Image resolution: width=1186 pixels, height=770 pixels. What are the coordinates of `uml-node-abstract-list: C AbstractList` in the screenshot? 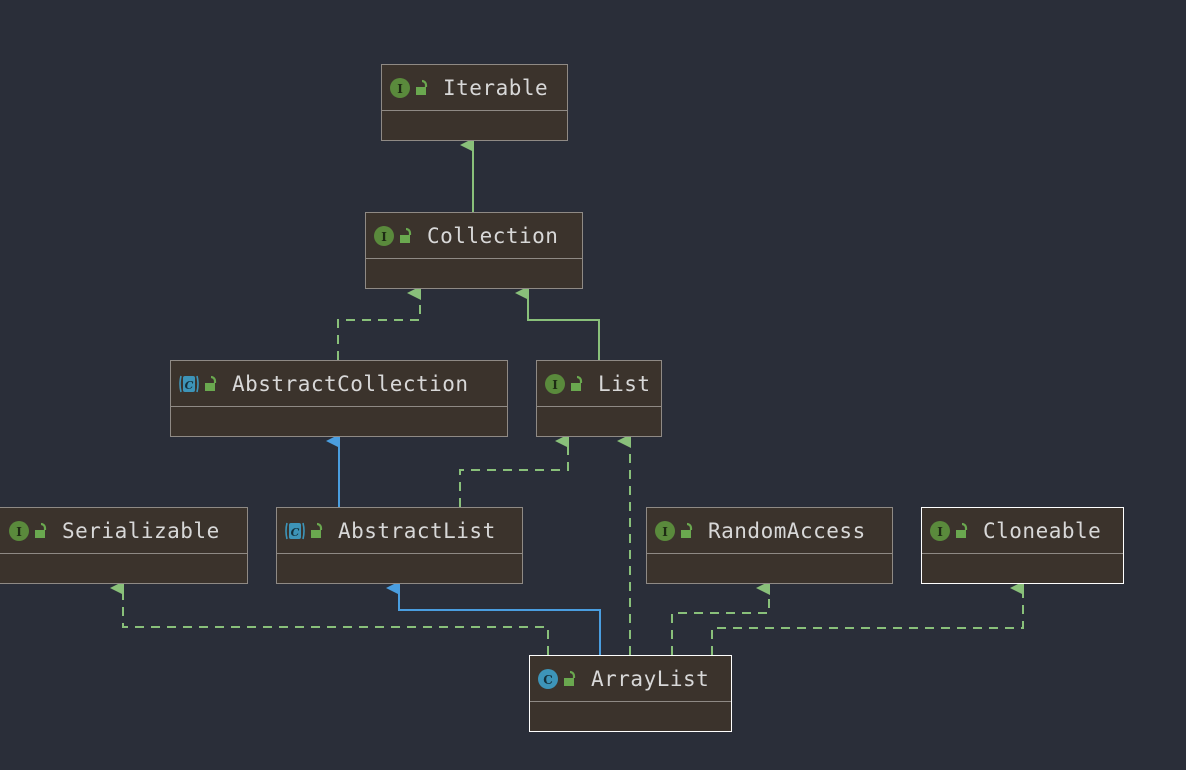 It's located at (399, 545).